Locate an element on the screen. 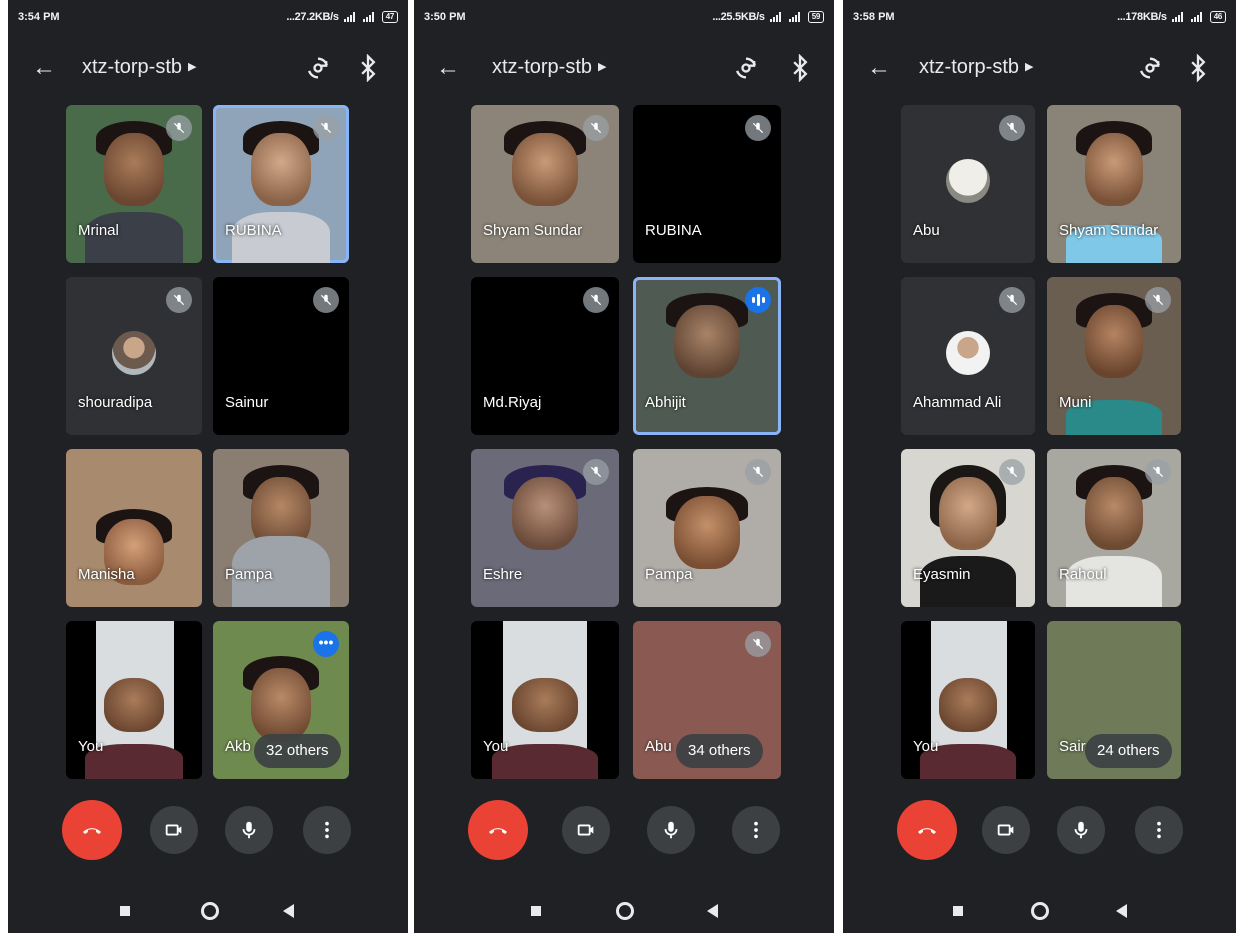 Image resolution: width=1236 pixels, height=933 pixels. participant-name: Eshre is located at coordinates (503, 574).